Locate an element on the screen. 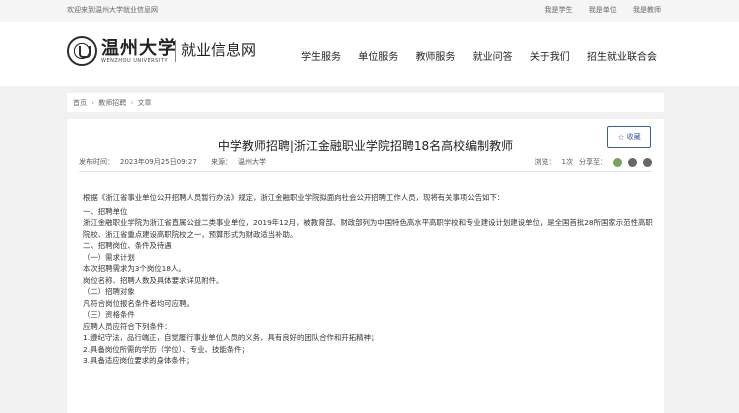 The image size is (739, 413). article-meta: 发布时间： 2023年09月25日09:27 来源： 温州大学 is located at coordinates (178, 162).